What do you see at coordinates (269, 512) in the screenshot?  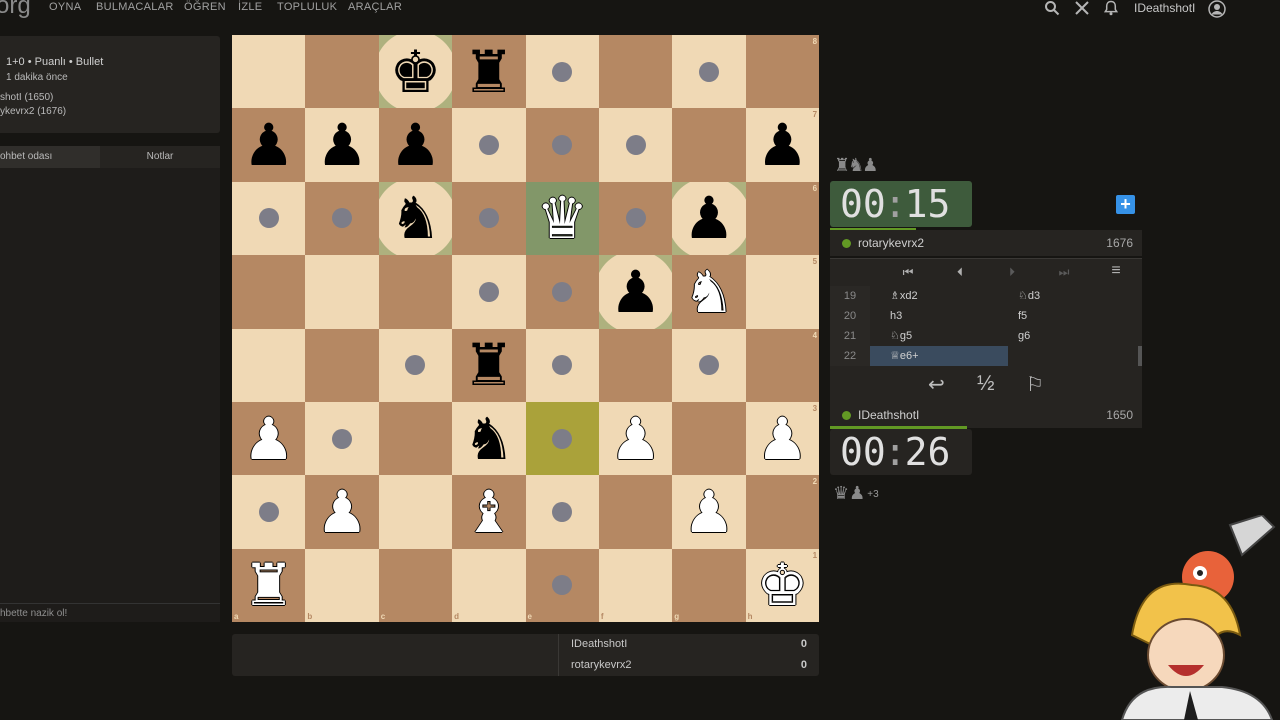 I see `square-a2` at bounding box center [269, 512].